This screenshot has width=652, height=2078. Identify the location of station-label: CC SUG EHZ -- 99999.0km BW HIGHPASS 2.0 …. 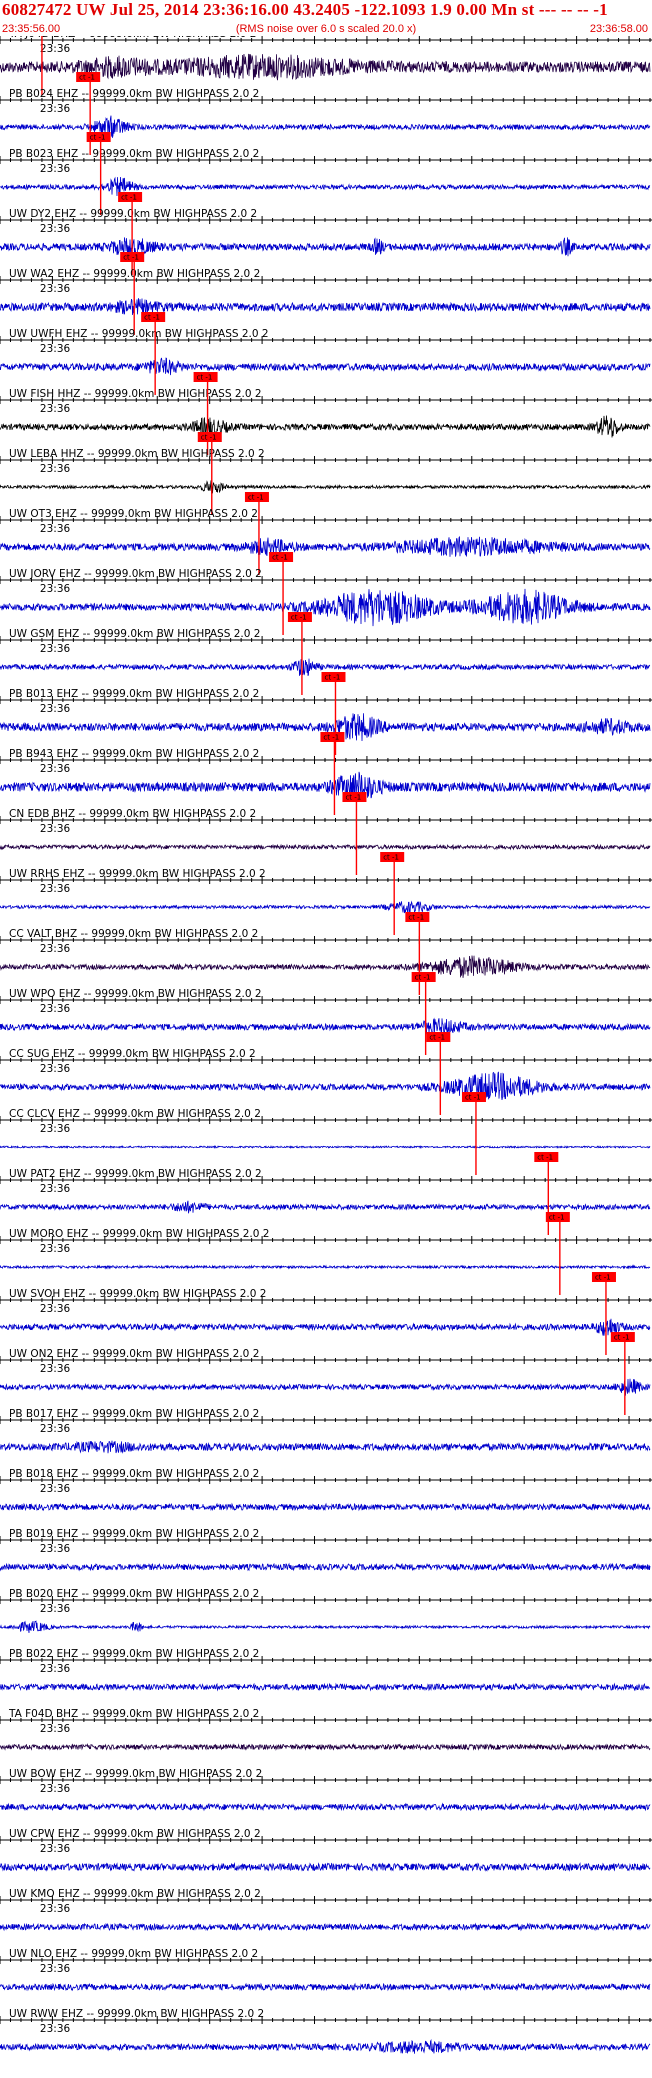
(132, 1054).